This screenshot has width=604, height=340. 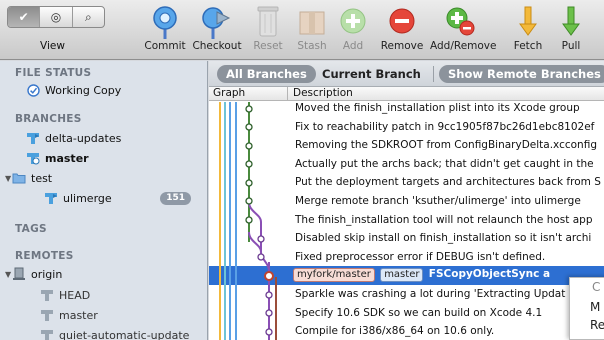 What do you see at coordinates (248, 221) in the screenshot?
I see `commit-graph` at bounding box center [248, 221].